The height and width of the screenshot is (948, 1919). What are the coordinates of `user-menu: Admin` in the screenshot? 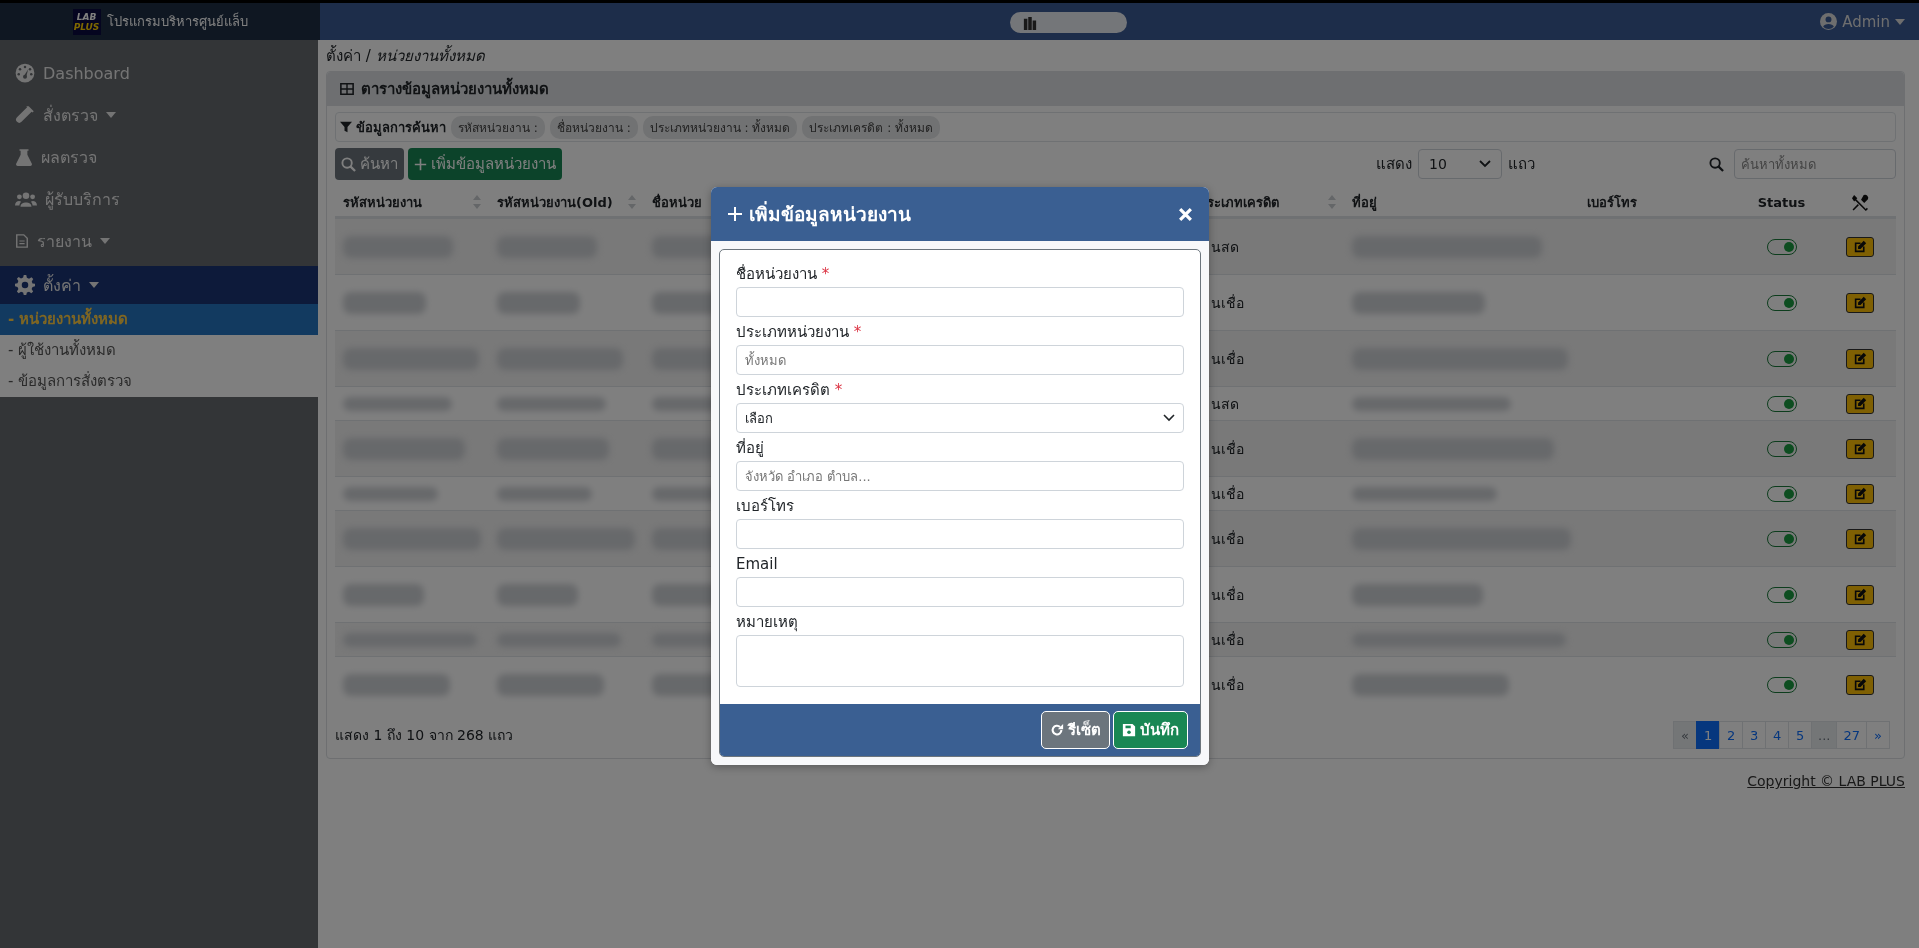 It's located at (1862, 21).